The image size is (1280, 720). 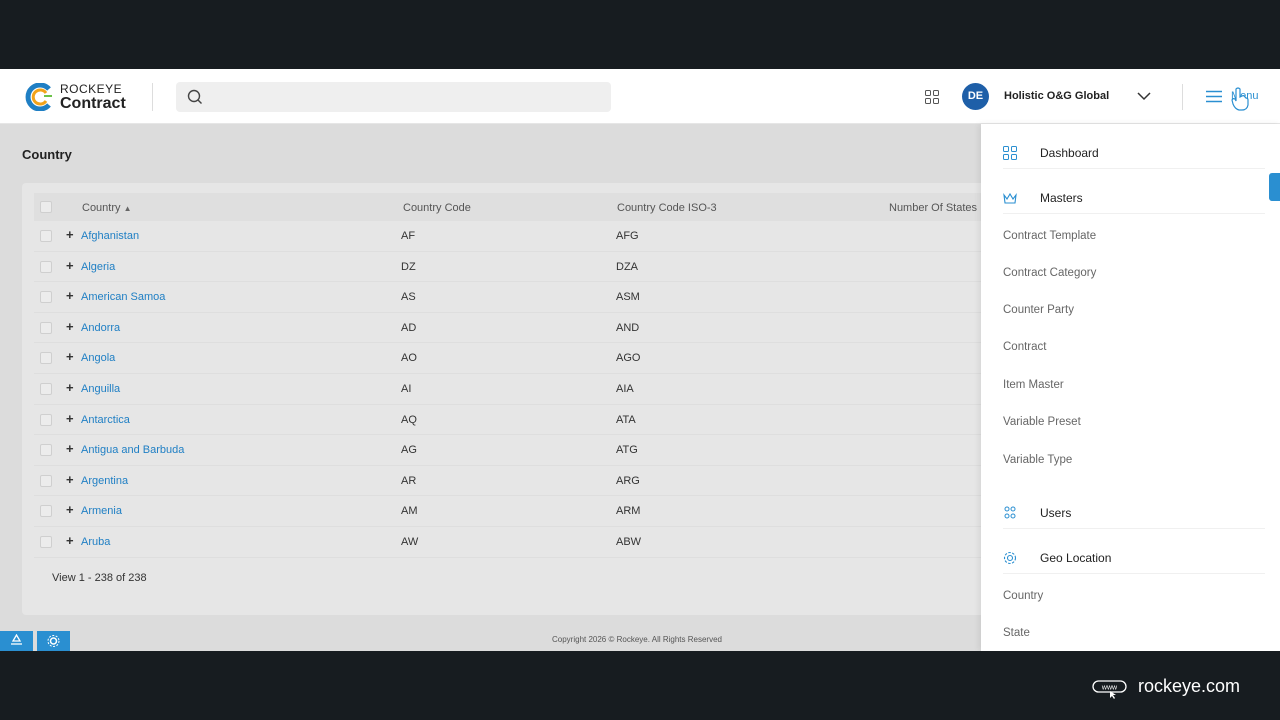 I want to click on country-link: Antigua and Barbuda, so click(x=132, y=450).